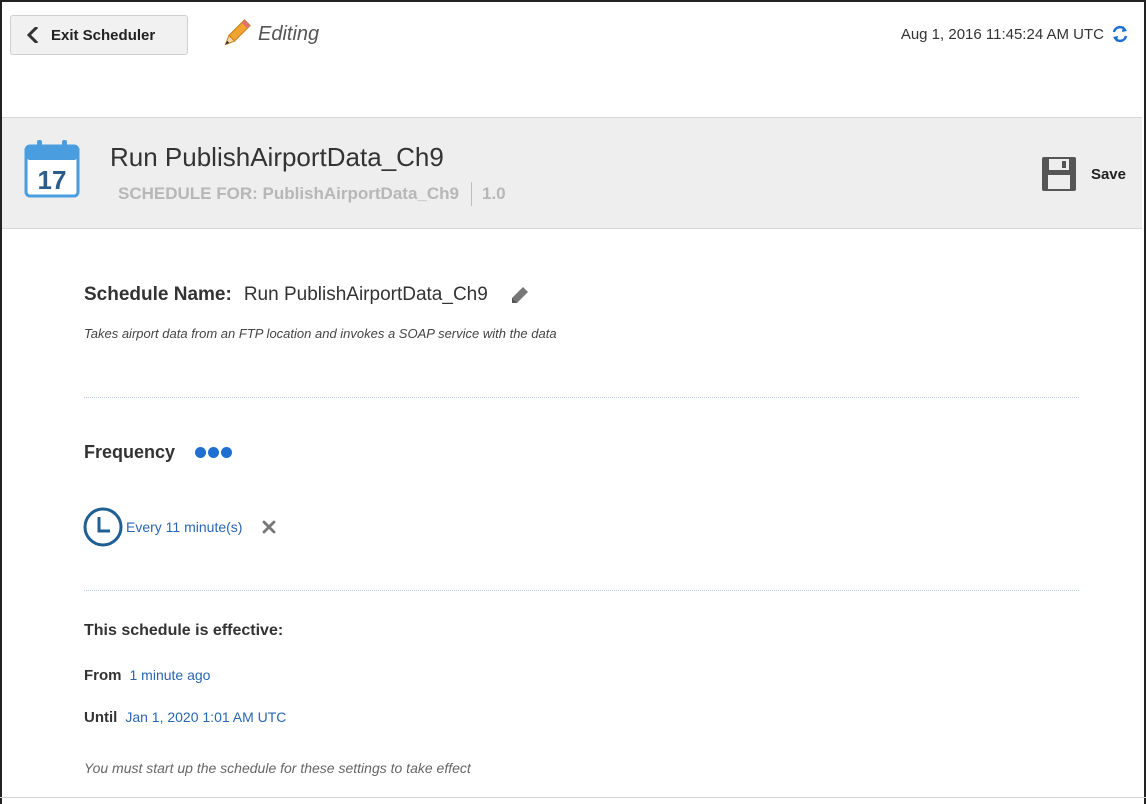 The height and width of the screenshot is (804, 1146). What do you see at coordinates (1002, 34) in the screenshot?
I see `current-timestamp: Aug 1, 2016 11:45:24 AM UTC` at bounding box center [1002, 34].